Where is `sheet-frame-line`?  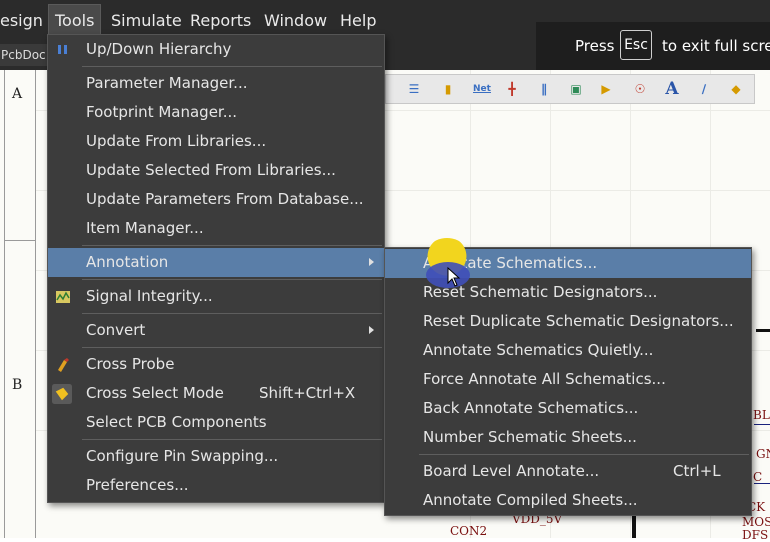
sheet-frame-line is located at coordinates (4, 304).